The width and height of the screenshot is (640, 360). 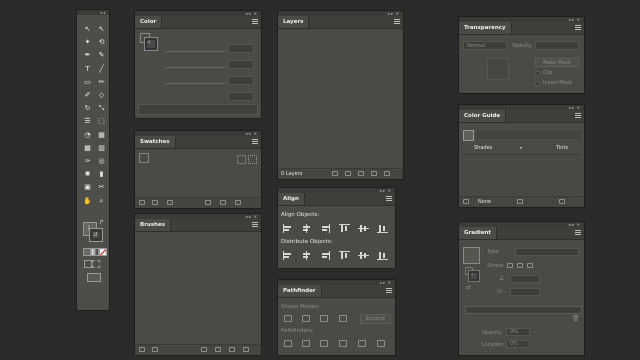 I want to click on new-layer-icon, so click(x=374, y=173).